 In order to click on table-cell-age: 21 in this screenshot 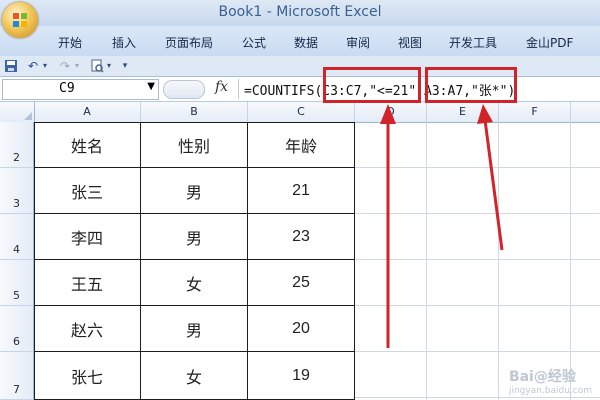, I will do `click(301, 191)`.